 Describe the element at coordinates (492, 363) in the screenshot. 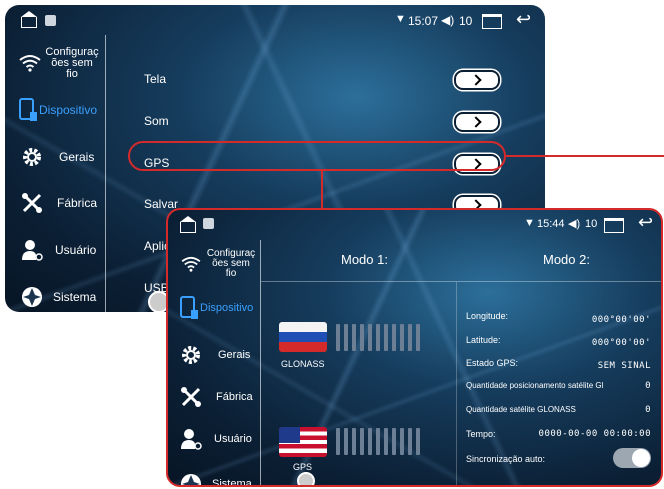

I see `info-label: Estado GPS:` at that location.